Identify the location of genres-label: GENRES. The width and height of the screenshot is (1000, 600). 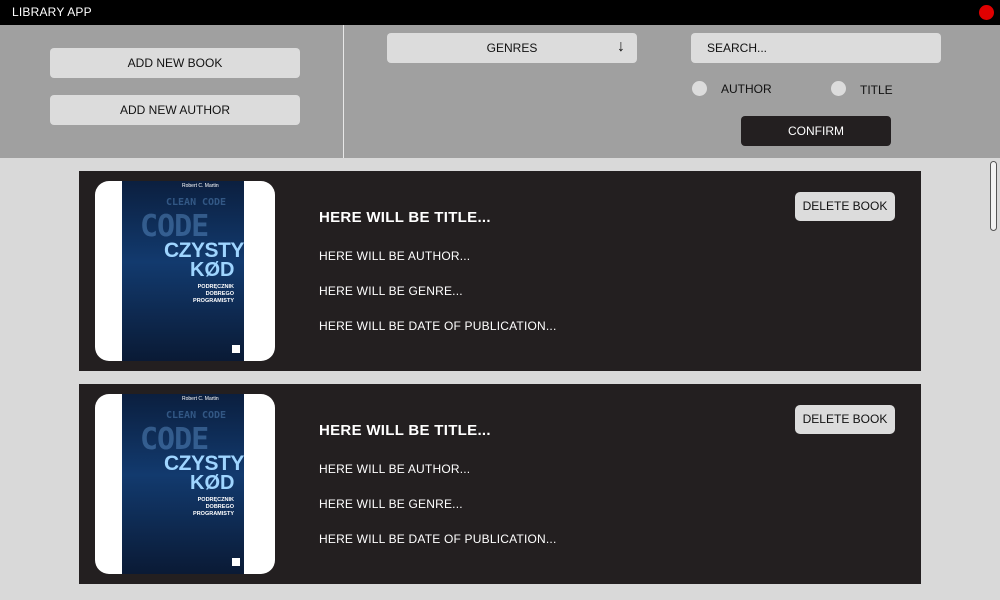
(512, 48).